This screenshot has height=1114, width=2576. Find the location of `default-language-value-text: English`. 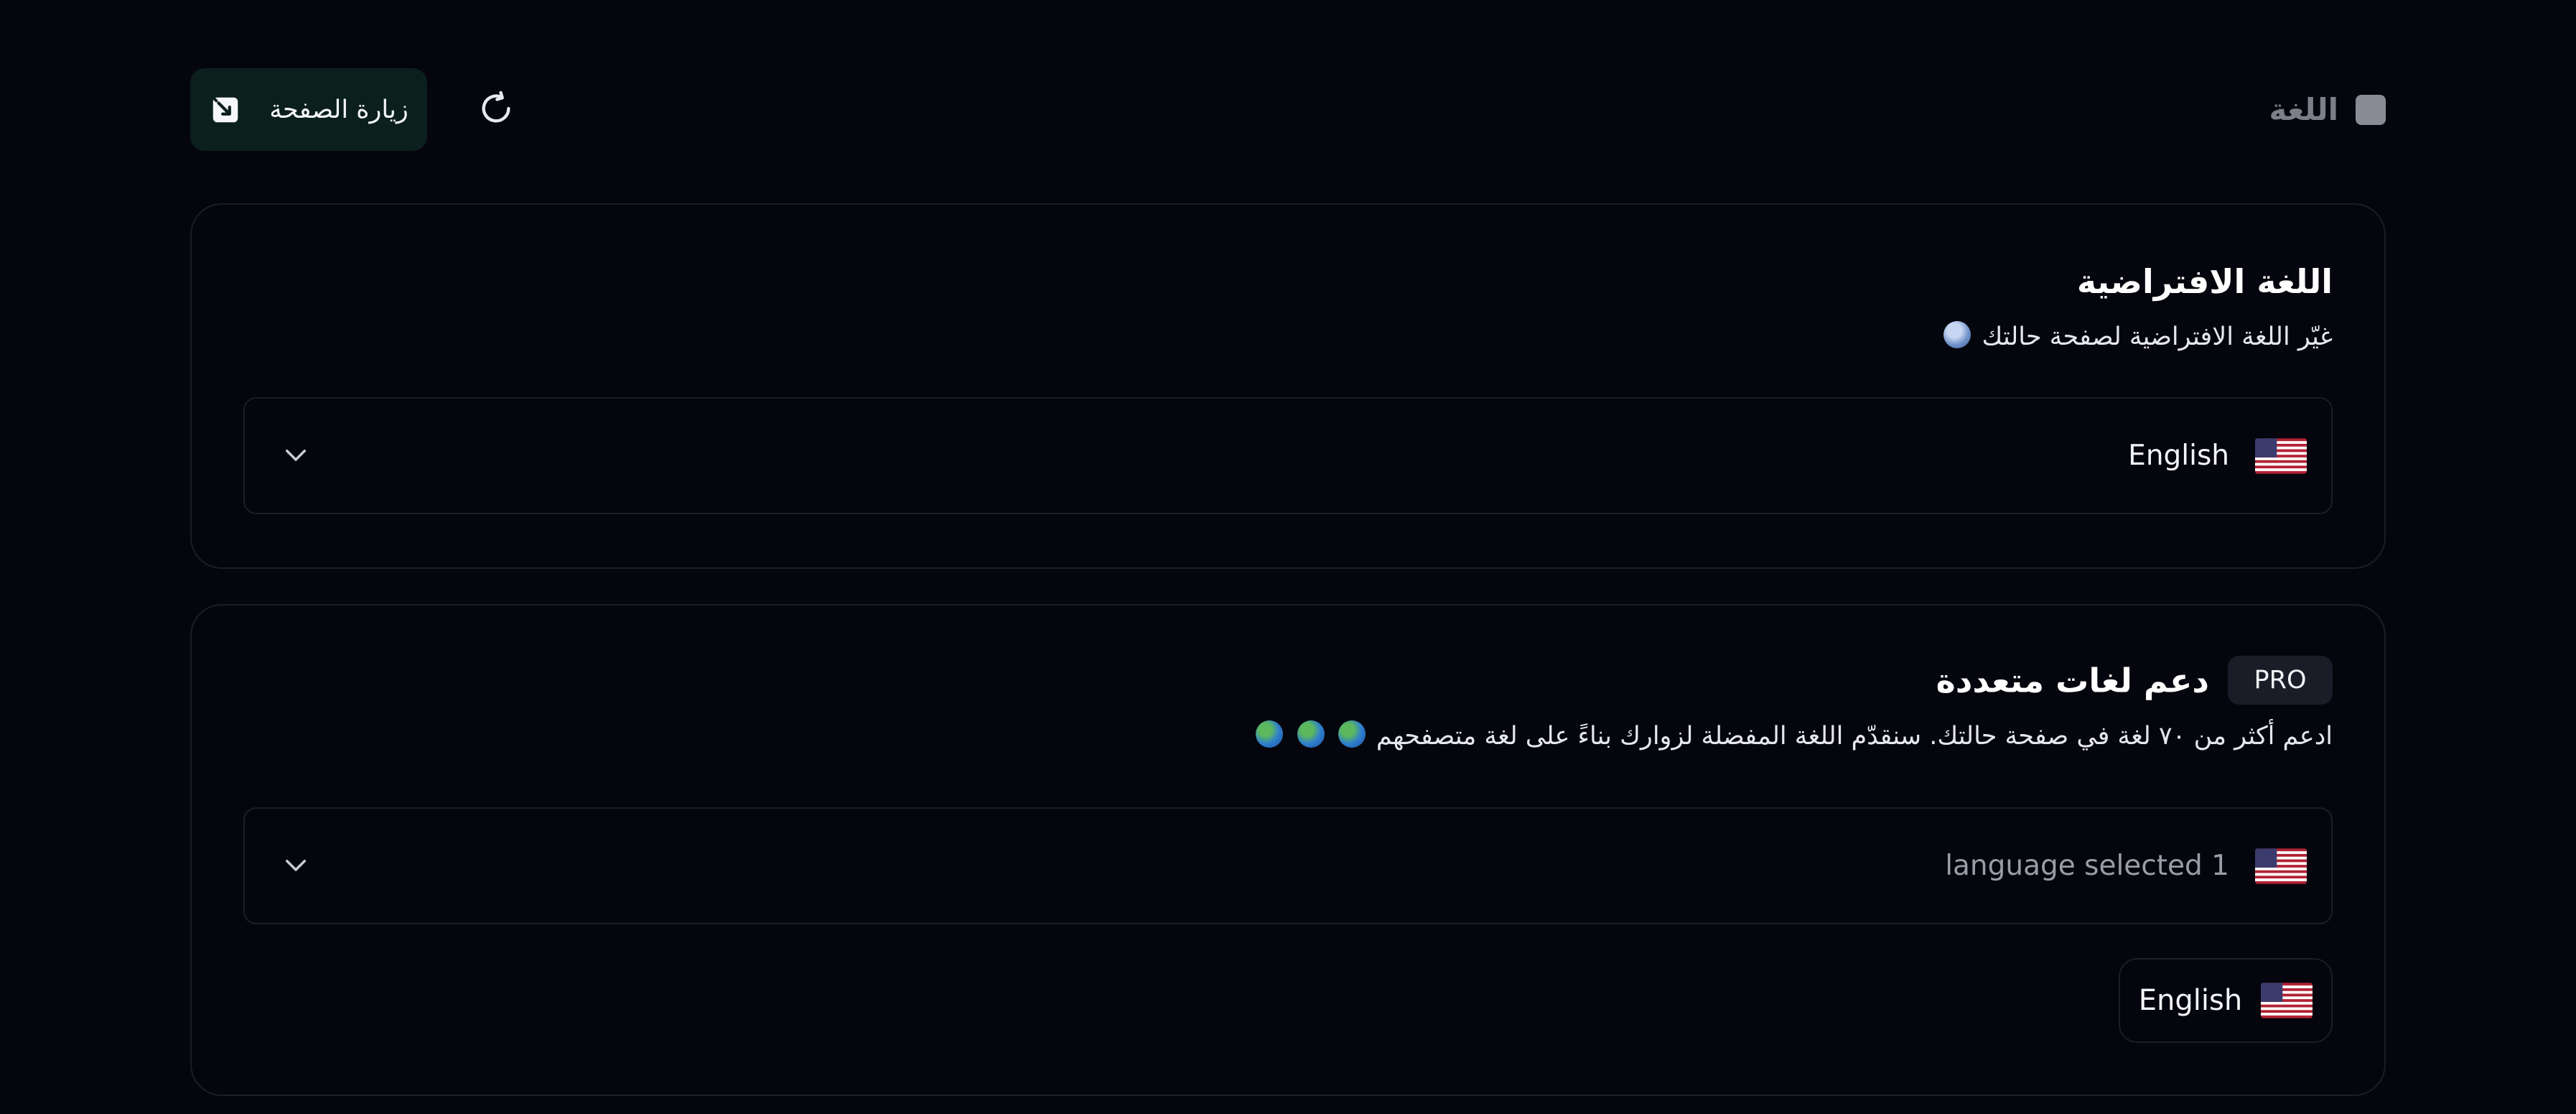

default-language-value-text: English is located at coordinates (2178, 456).